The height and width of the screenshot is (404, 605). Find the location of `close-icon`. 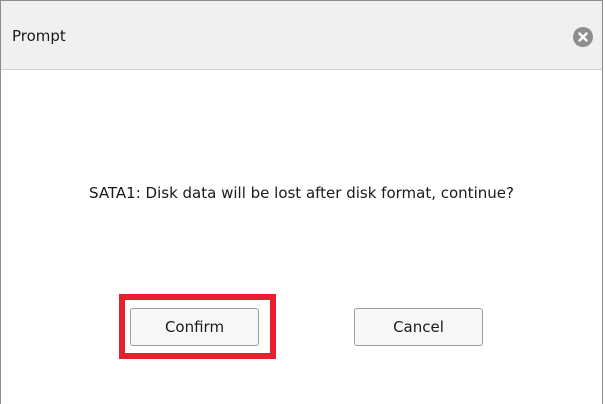

close-icon is located at coordinates (583, 37).